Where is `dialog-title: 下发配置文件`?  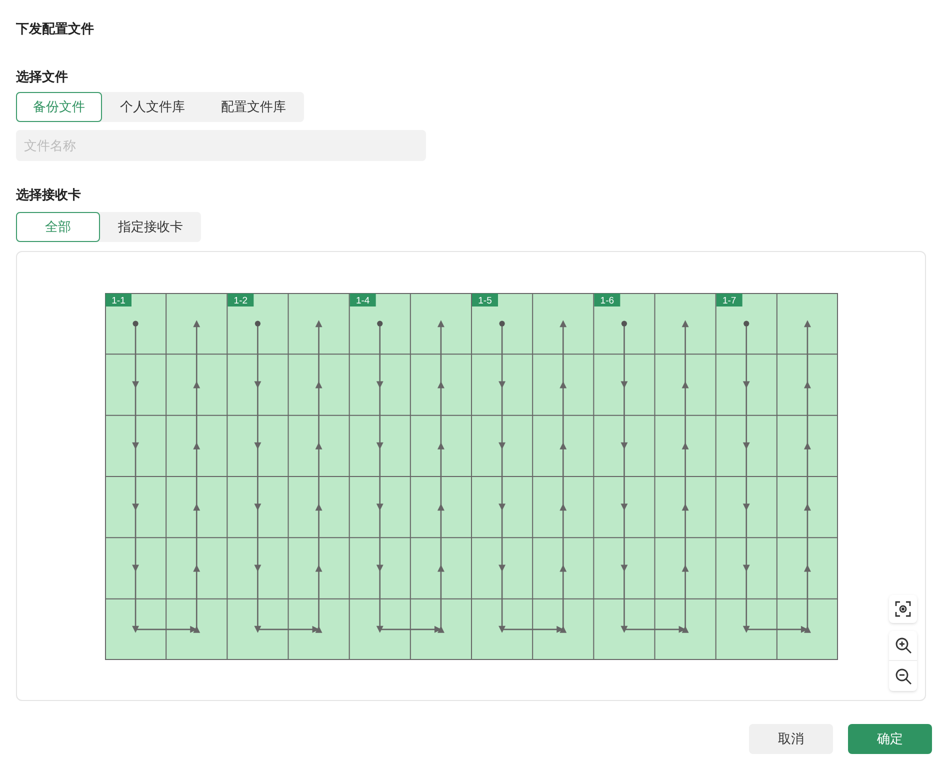 dialog-title: 下发配置文件 is located at coordinates (55, 29).